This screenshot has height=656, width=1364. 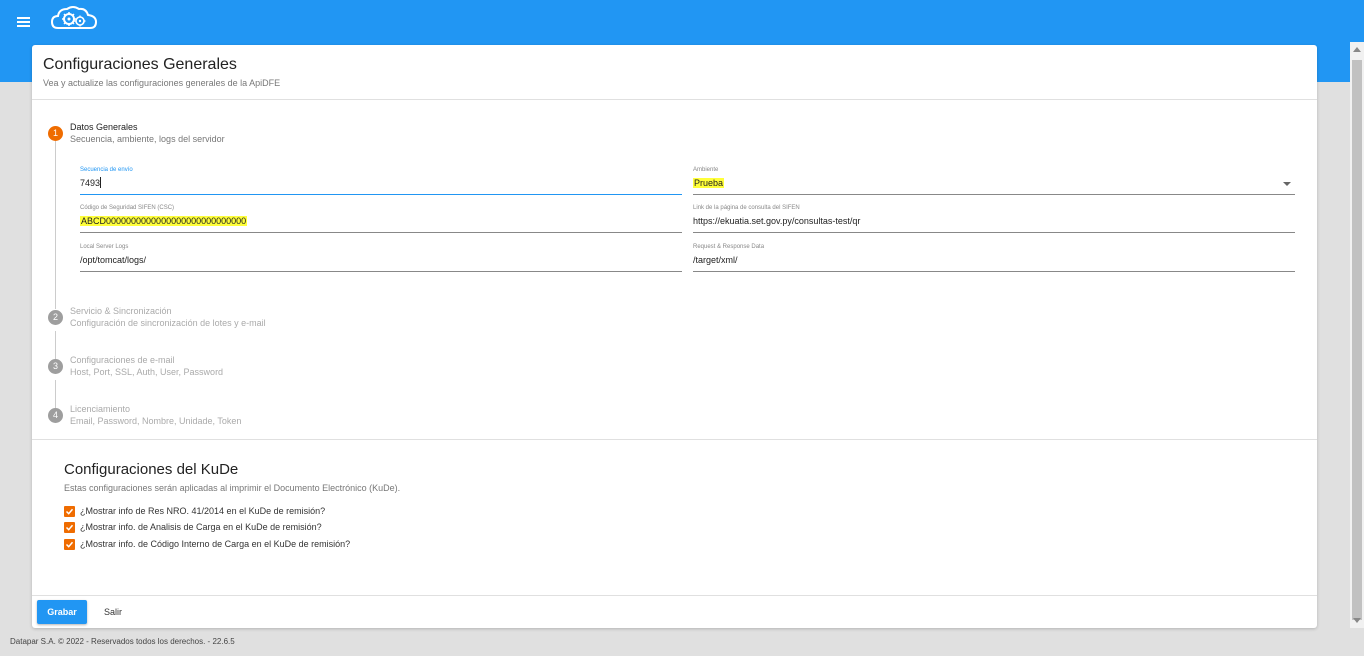 I want to click on scroll-thumb, so click(x=1357, y=340).